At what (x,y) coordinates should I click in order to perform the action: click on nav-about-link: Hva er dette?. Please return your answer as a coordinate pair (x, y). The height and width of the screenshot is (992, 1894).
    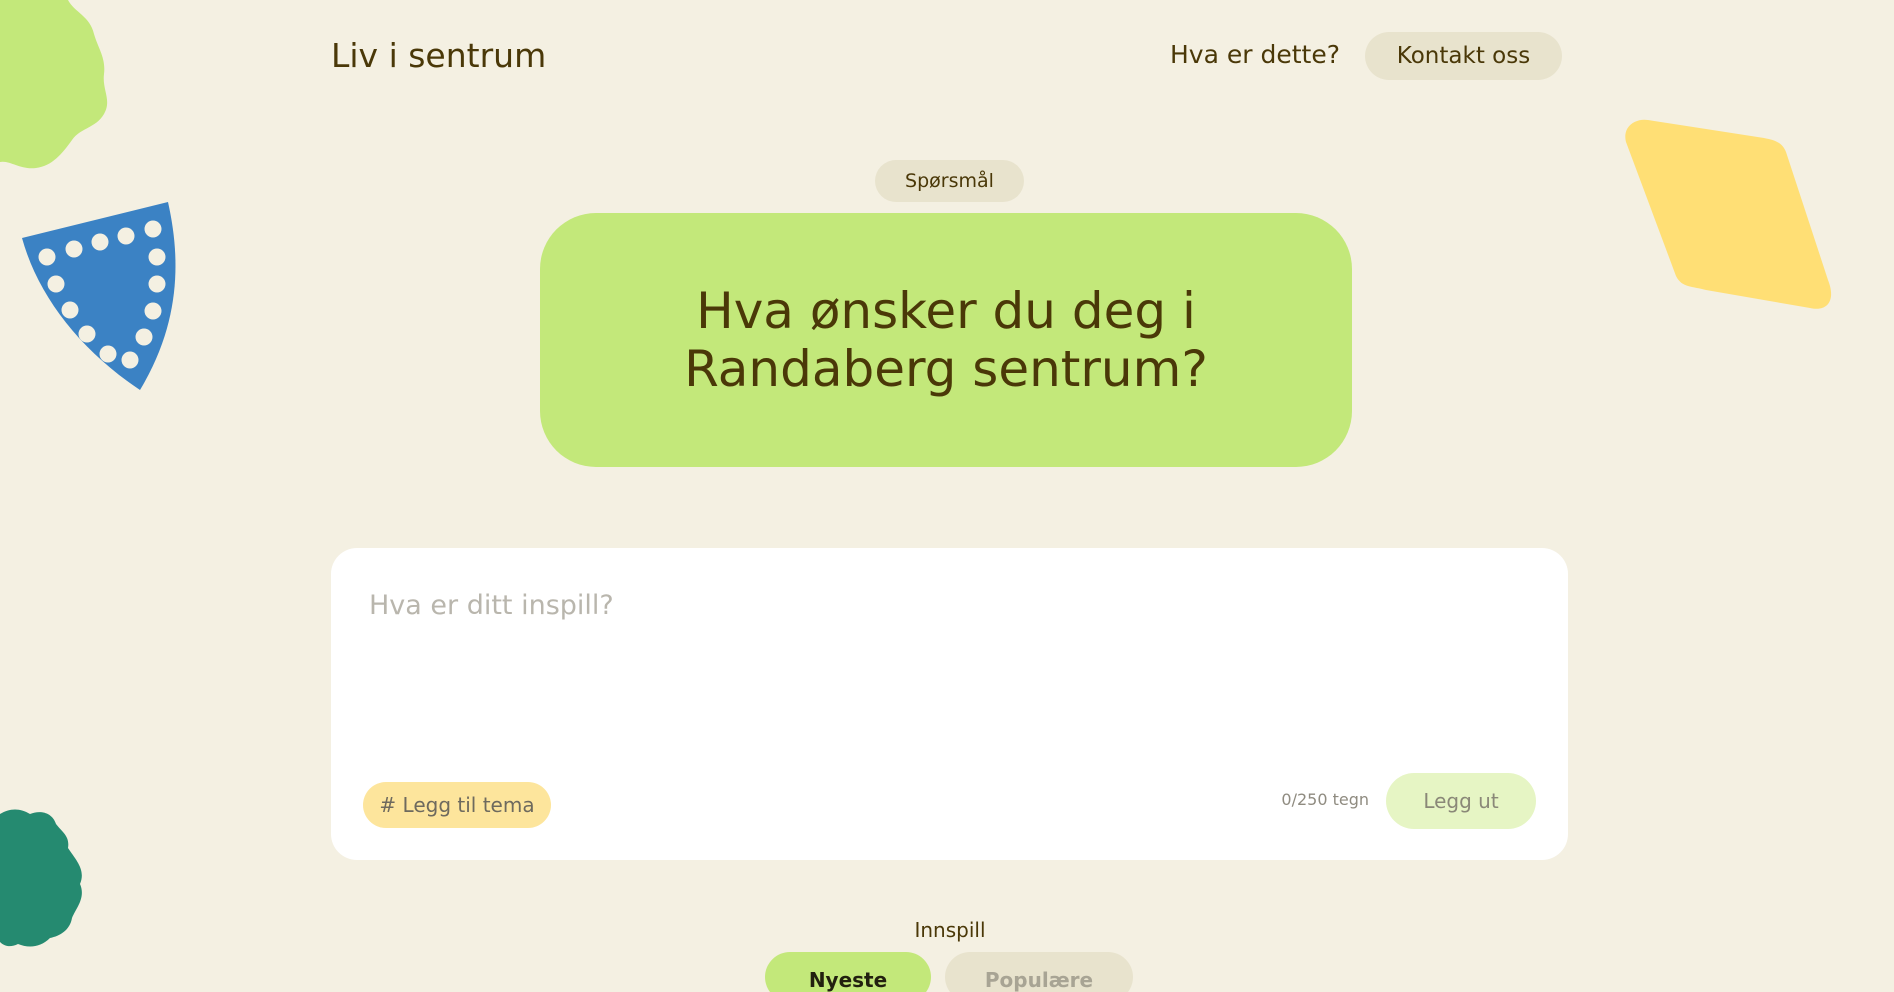
    Looking at the image, I should click on (1255, 54).